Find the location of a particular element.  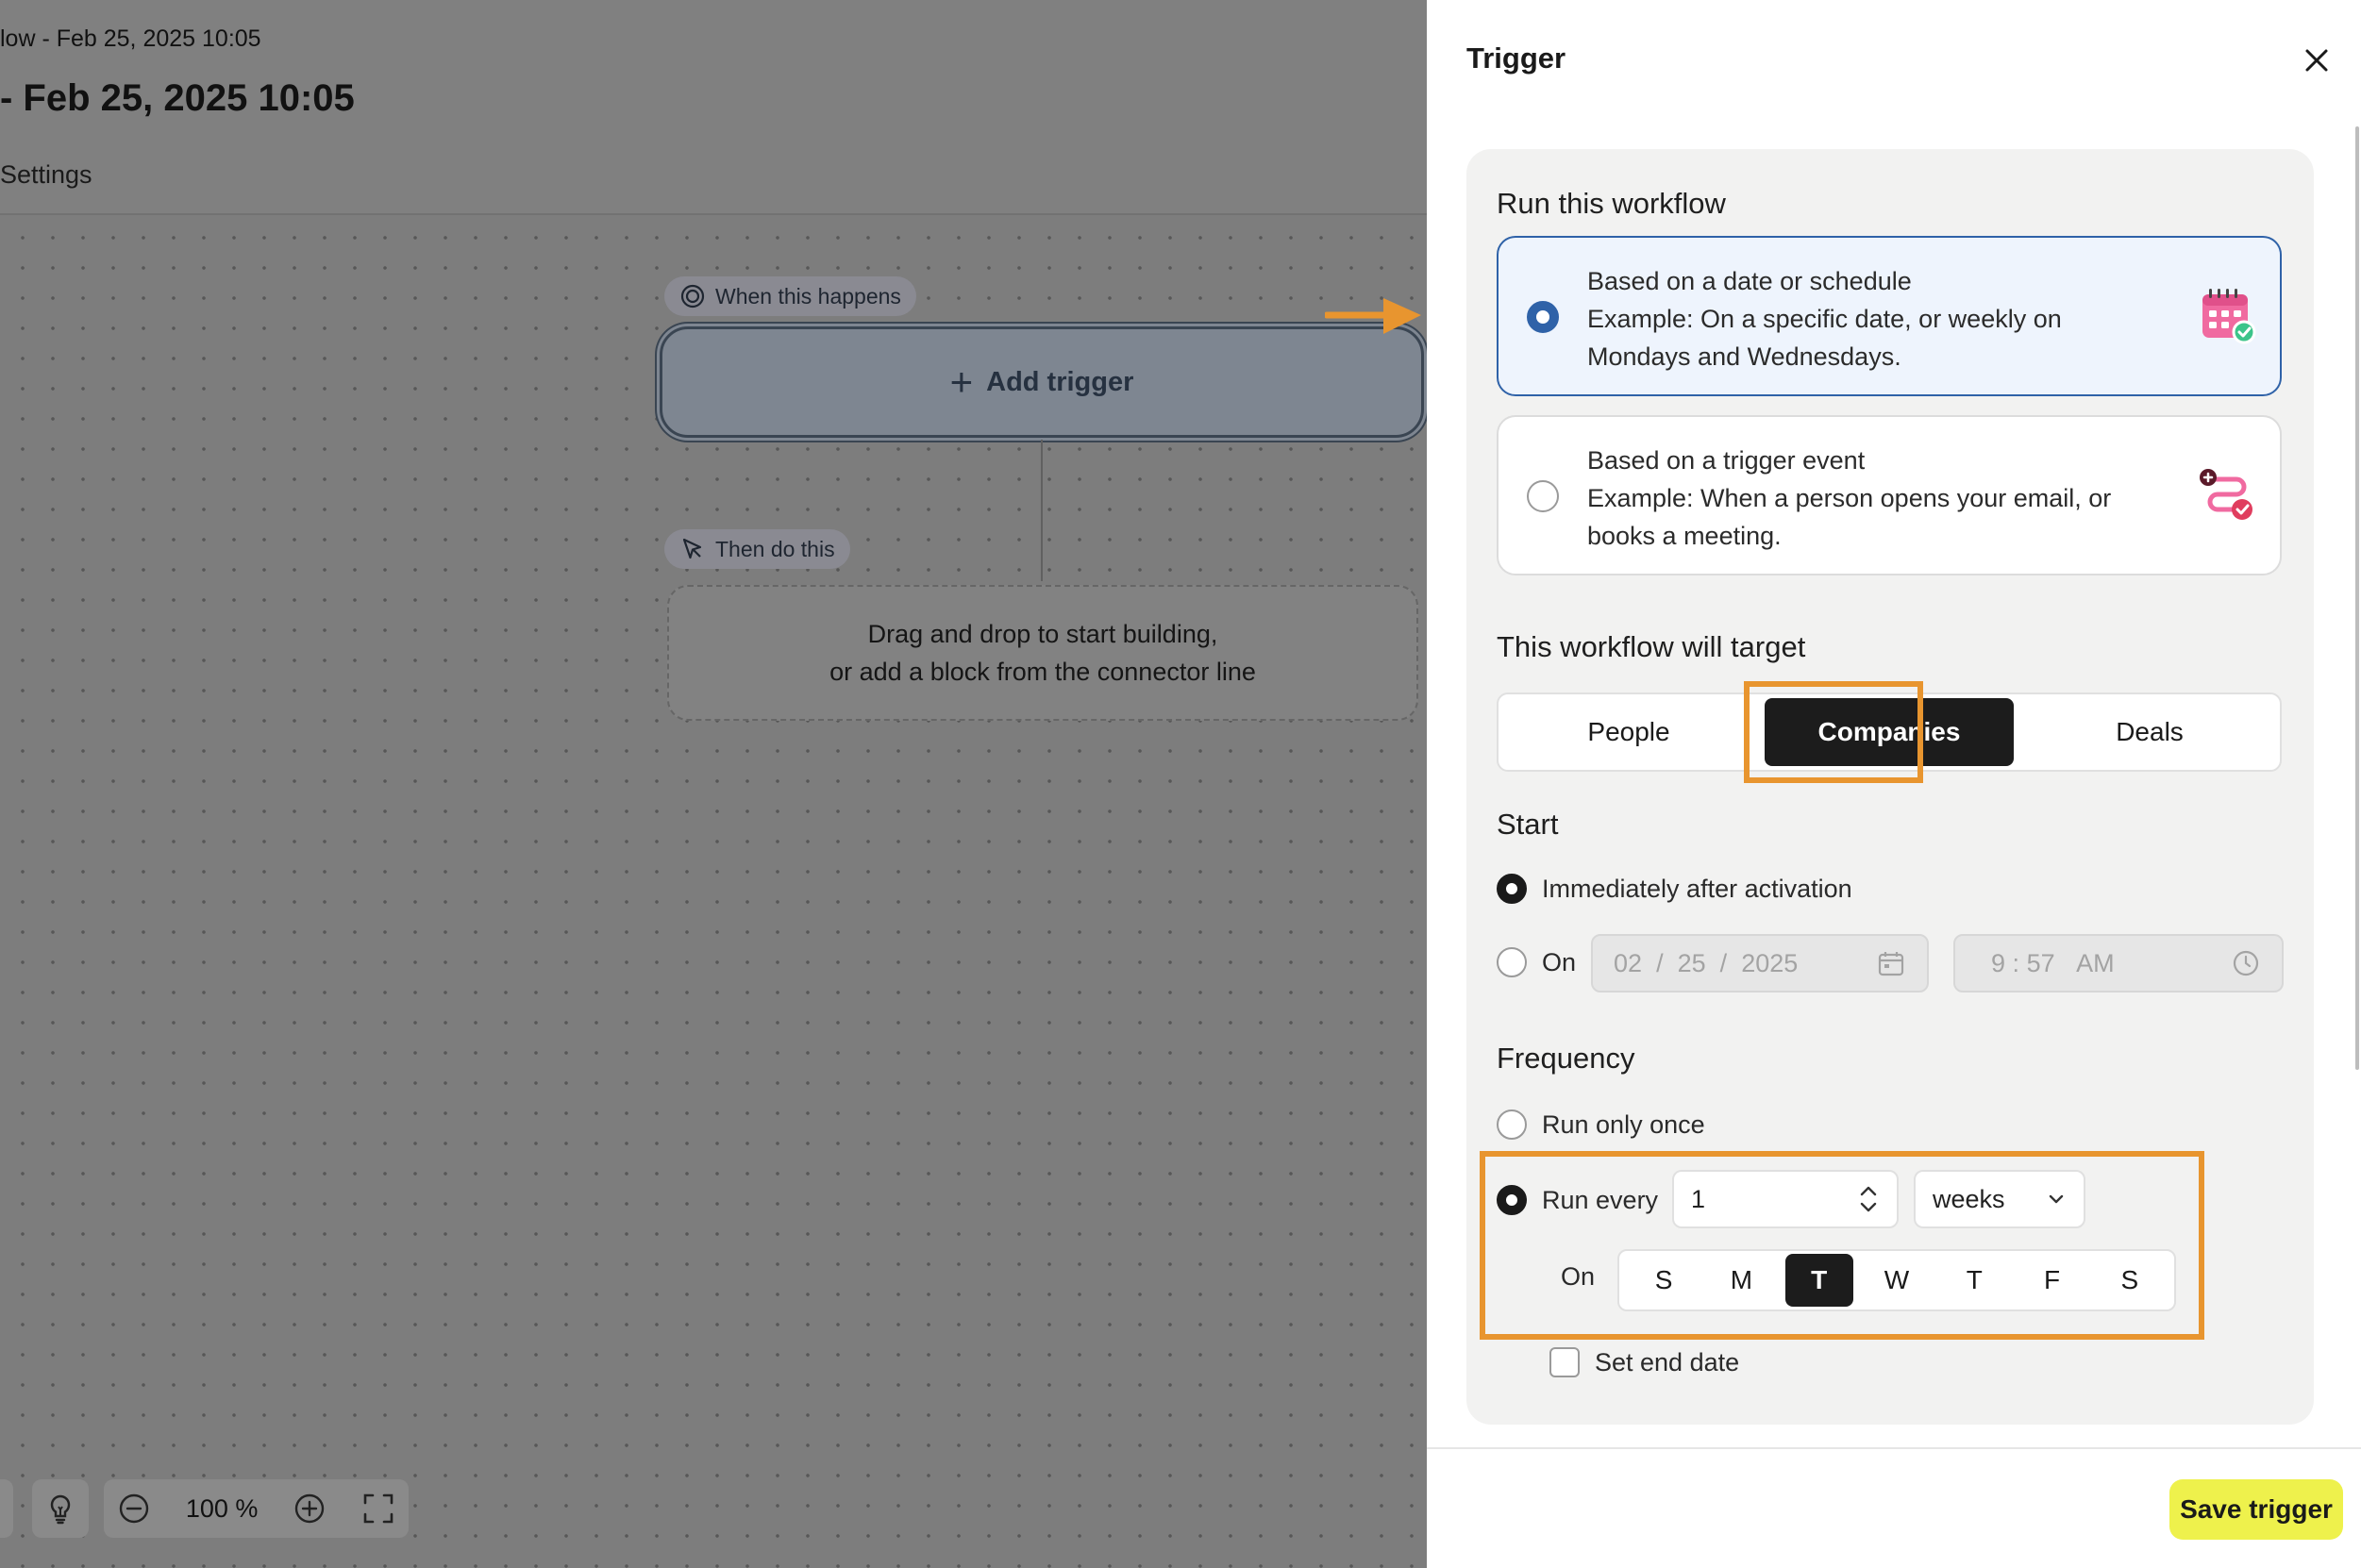

cursor-icon is located at coordinates (692, 548).